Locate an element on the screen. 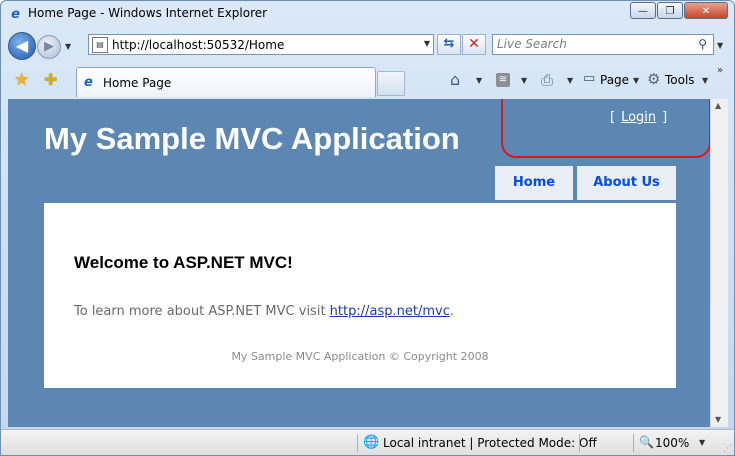 This screenshot has height=456, width=735. new-tab-button is located at coordinates (391, 83).